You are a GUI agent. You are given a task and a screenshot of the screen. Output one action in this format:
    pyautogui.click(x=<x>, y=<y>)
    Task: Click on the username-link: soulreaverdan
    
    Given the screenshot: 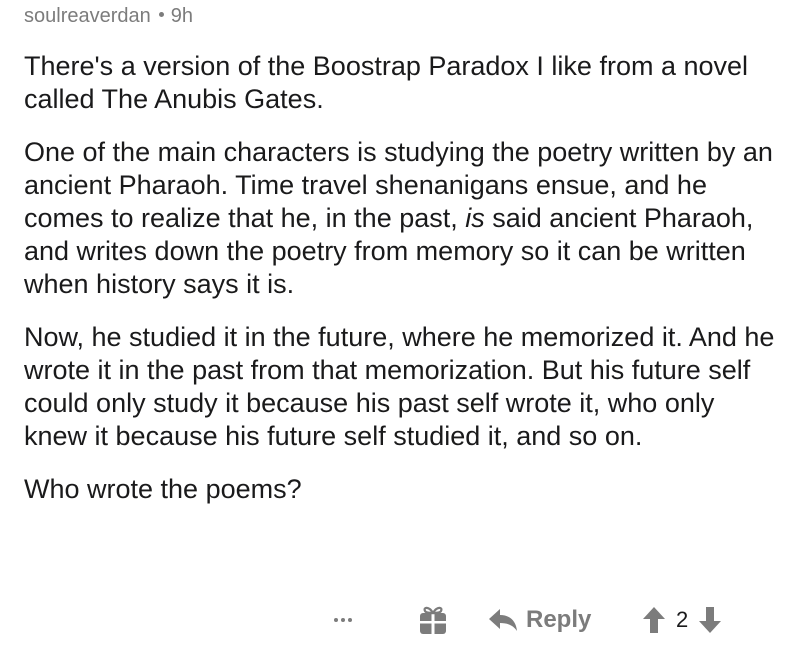 What is the action you would take?
    pyautogui.click(x=87, y=16)
    